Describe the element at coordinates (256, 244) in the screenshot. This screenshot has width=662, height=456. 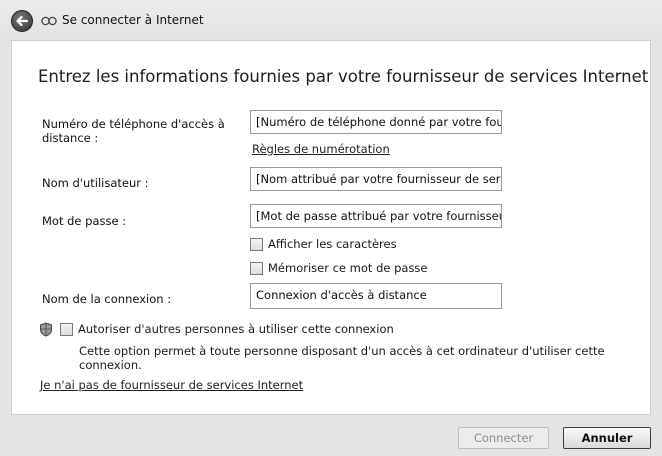
I see `show-characters-checkbox` at that location.